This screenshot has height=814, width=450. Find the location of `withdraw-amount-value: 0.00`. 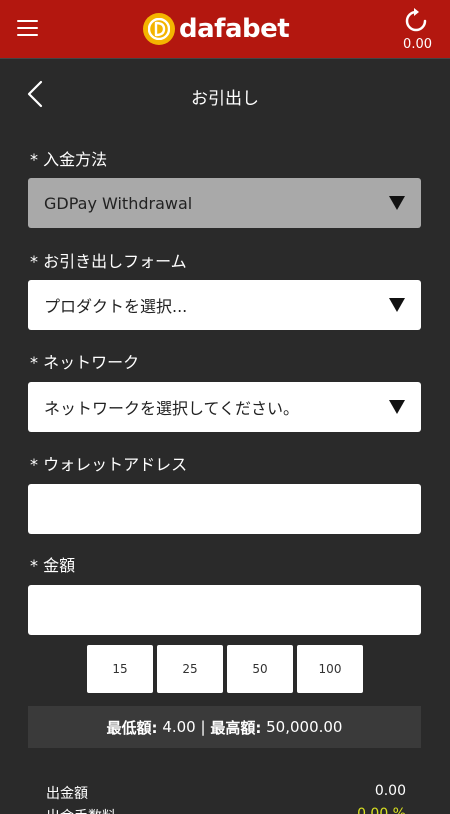

withdraw-amount-value: 0.00 is located at coordinates (390, 791).